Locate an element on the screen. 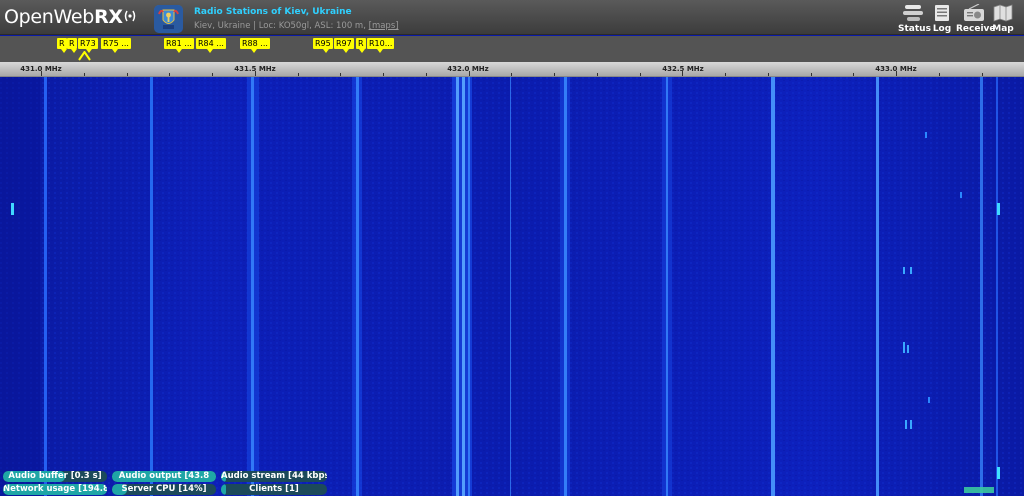 The width and height of the screenshot is (1024, 496). network-usage-label: Network usage [194.8 is located at coordinates (55, 489).